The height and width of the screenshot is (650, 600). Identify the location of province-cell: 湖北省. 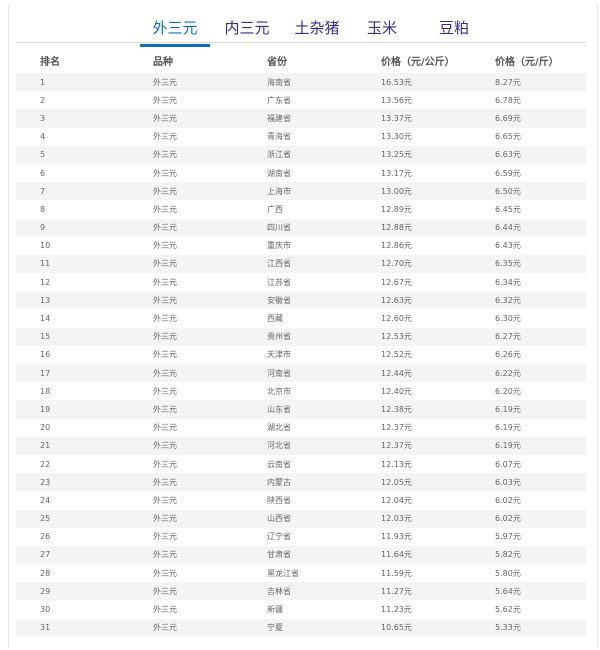
(324, 427).